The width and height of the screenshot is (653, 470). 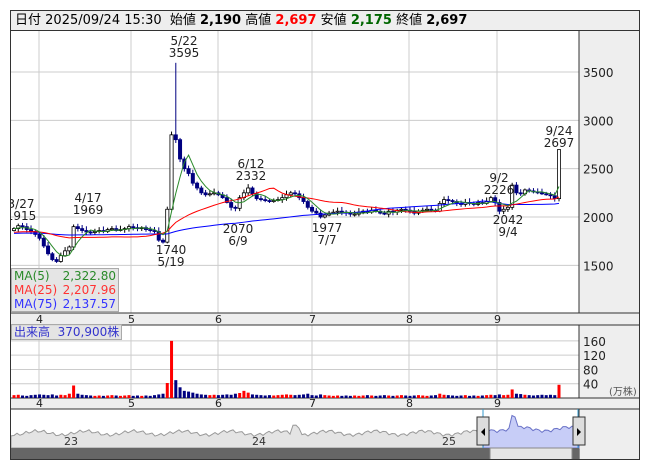 What do you see at coordinates (237, 241) in the screenshot?
I see `annotation-label: 6/9` at bounding box center [237, 241].